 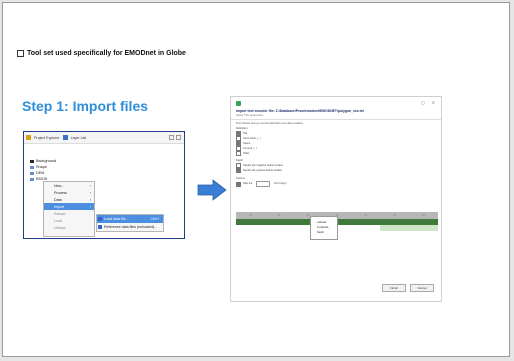 What do you see at coordinates (104, 138) in the screenshot?
I see `explorer-tabbar: Project Explorer Layer List` at bounding box center [104, 138].